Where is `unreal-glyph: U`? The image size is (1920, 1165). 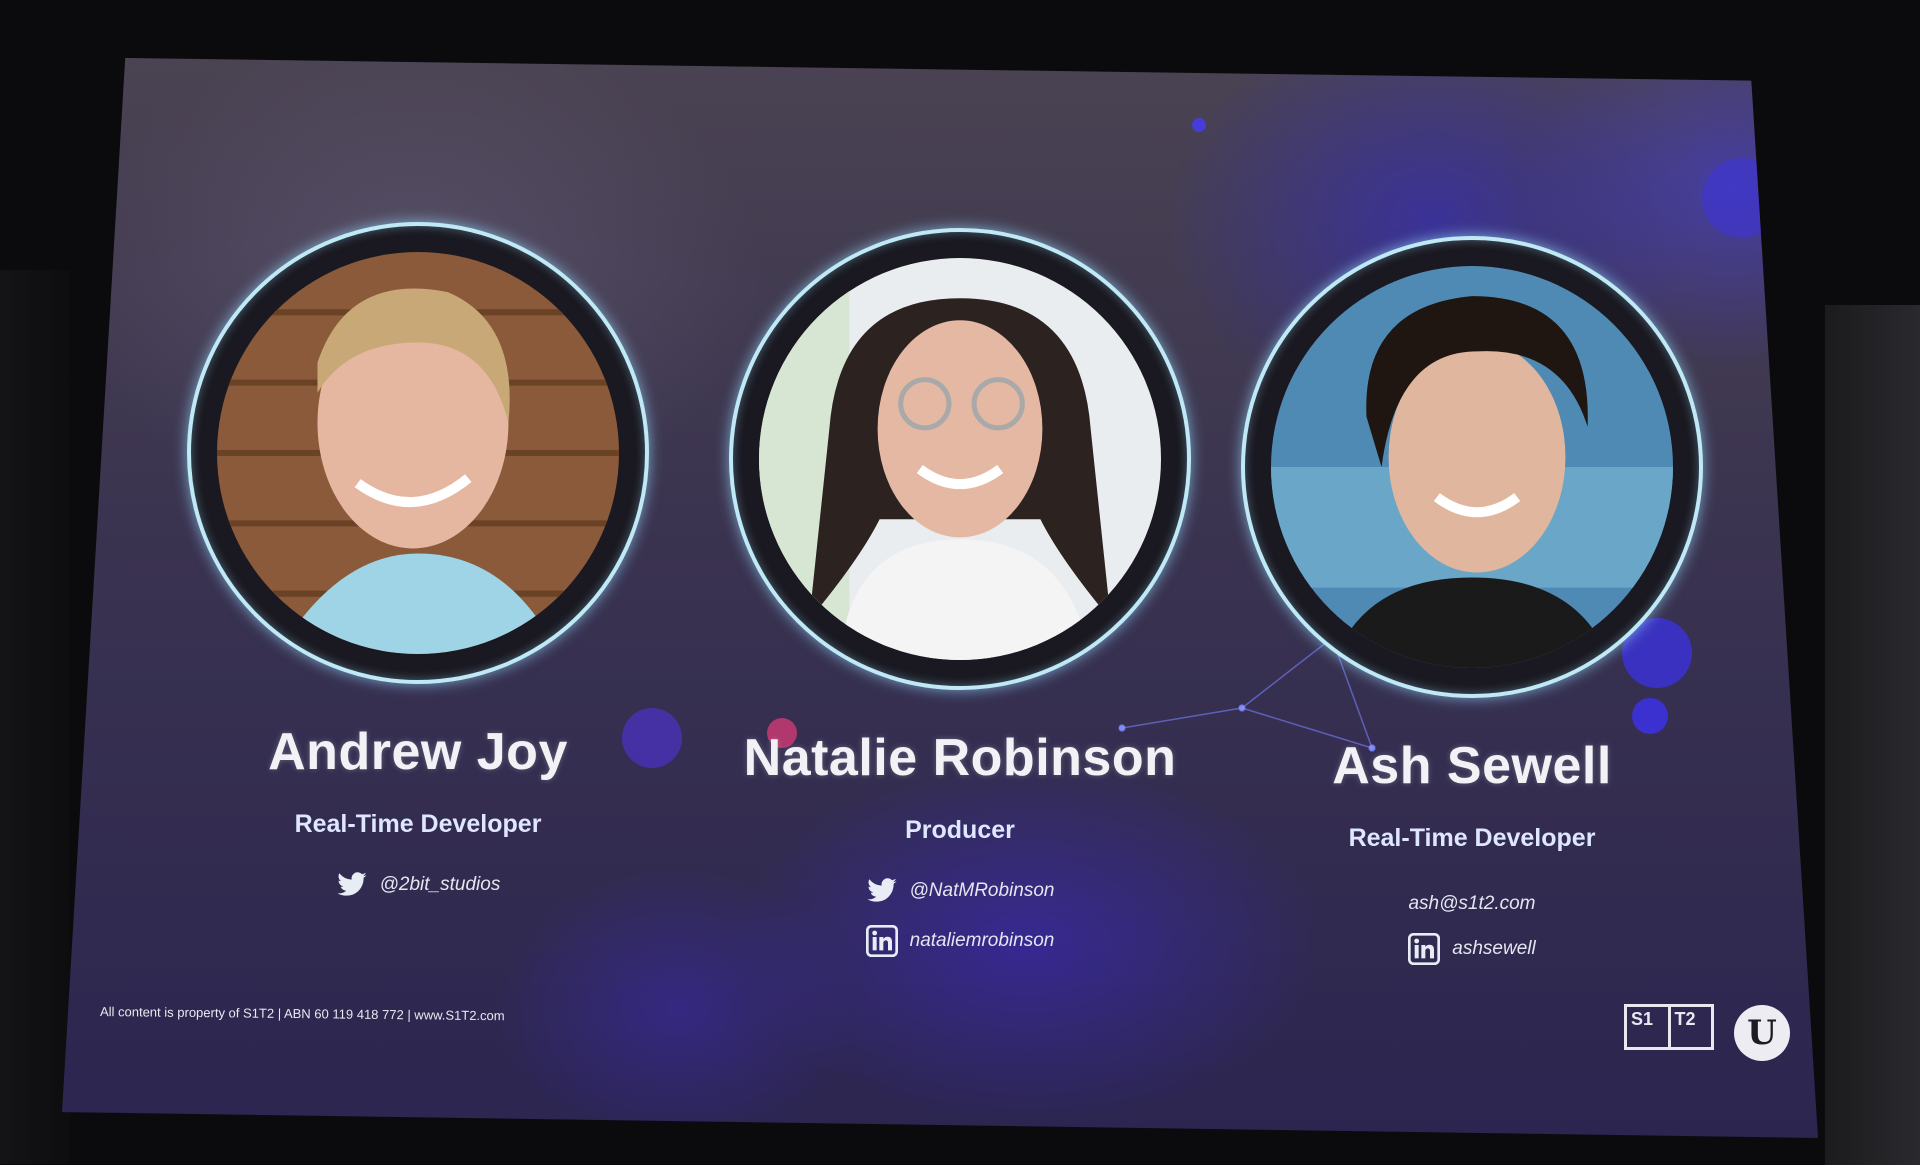 unreal-glyph: U is located at coordinates (1762, 1033).